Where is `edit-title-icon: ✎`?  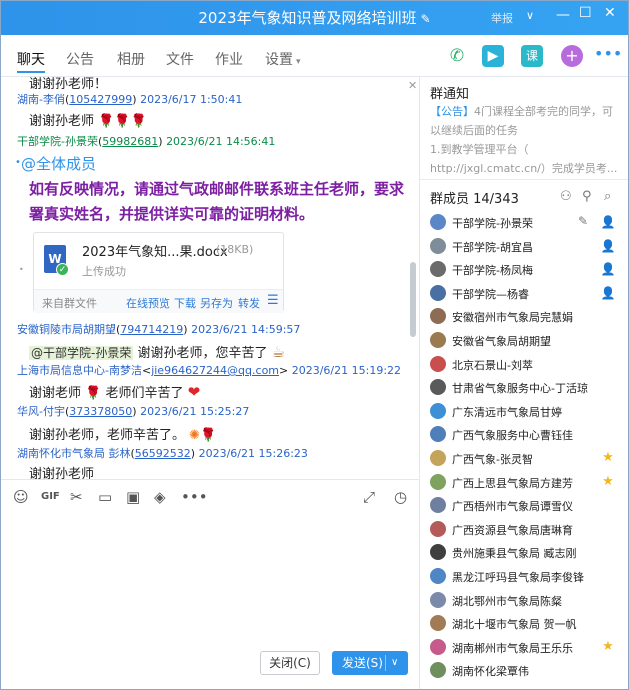
edit-title-icon: ✎ is located at coordinates (426, 19).